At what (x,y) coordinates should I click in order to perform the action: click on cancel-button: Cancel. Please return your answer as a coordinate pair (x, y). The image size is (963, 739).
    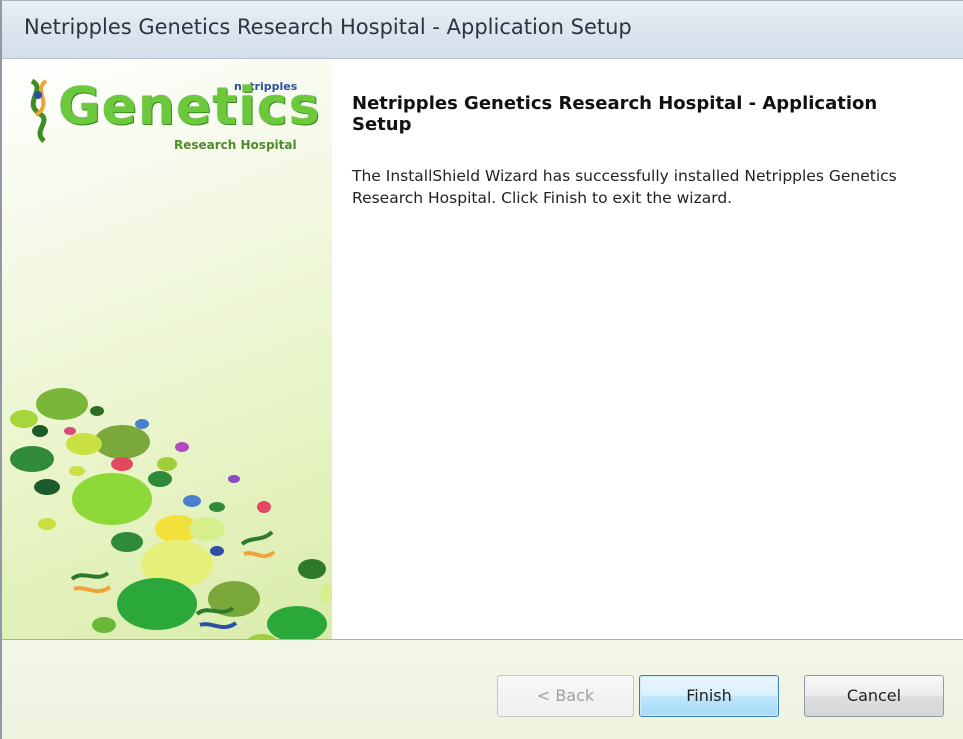
    Looking at the image, I should click on (874, 696).